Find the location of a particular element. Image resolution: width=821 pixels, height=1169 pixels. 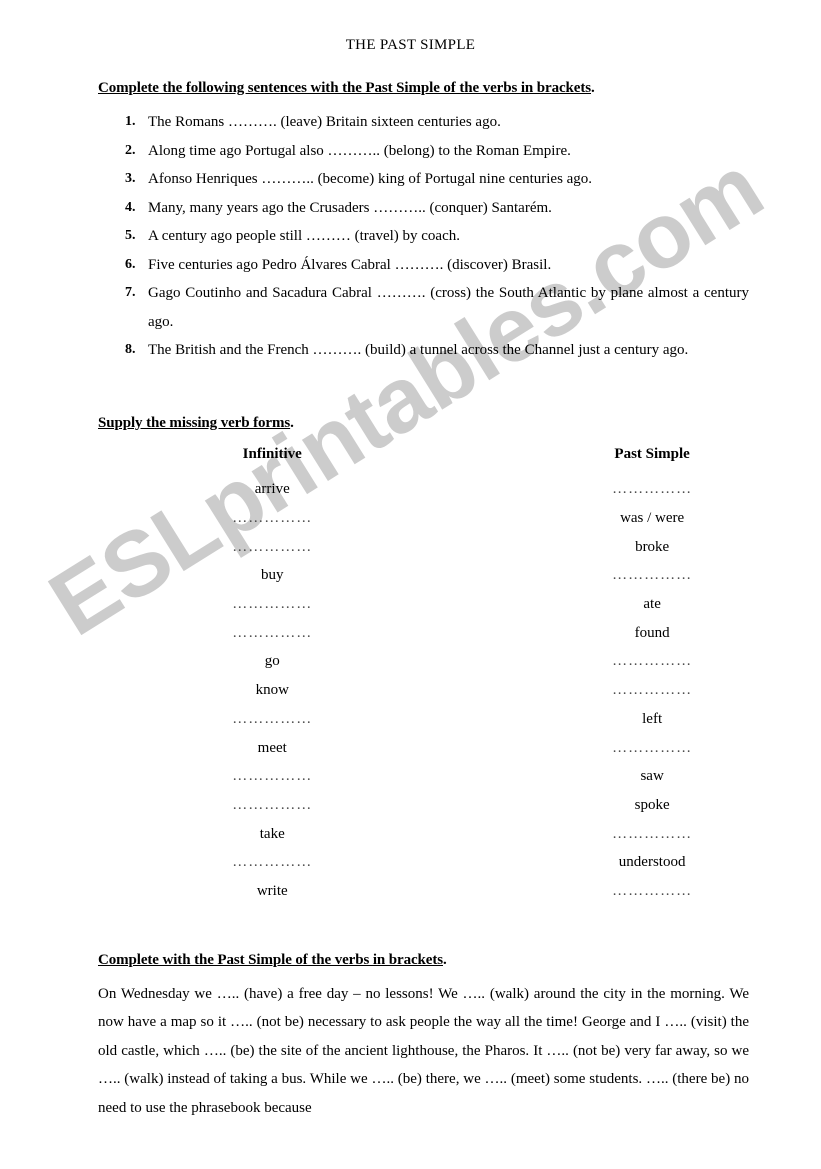

exercise-3-heading-period: . is located at coordinates (444, 959).